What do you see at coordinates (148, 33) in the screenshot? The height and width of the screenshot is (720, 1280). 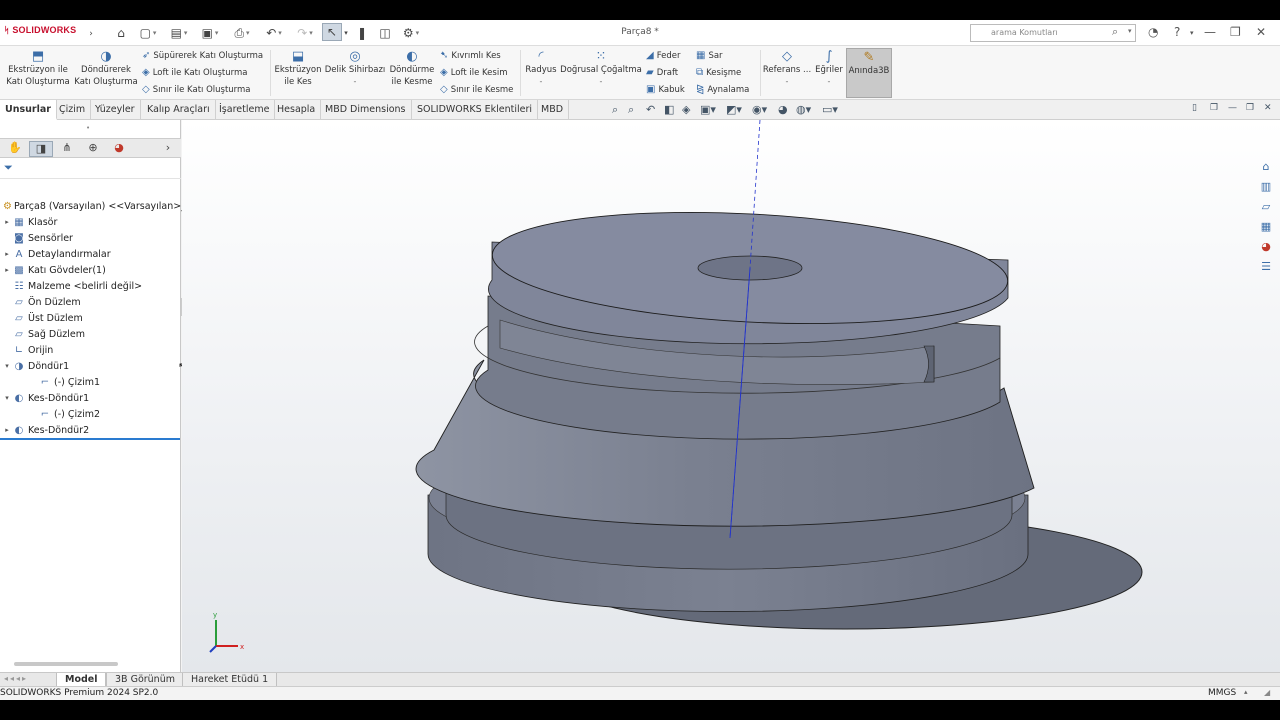 I see `new-document-icon: ▢ ▾` at bounding box center [148, 33].